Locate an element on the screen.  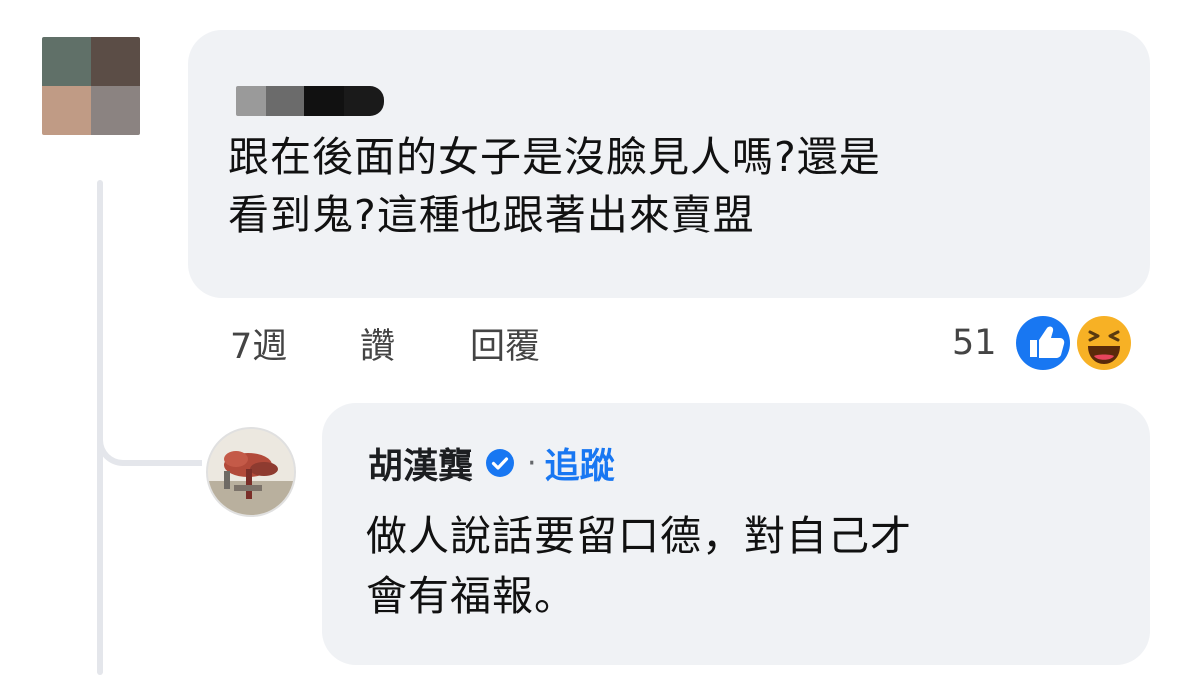
haha-icon is located at coordinates (1104, 343).